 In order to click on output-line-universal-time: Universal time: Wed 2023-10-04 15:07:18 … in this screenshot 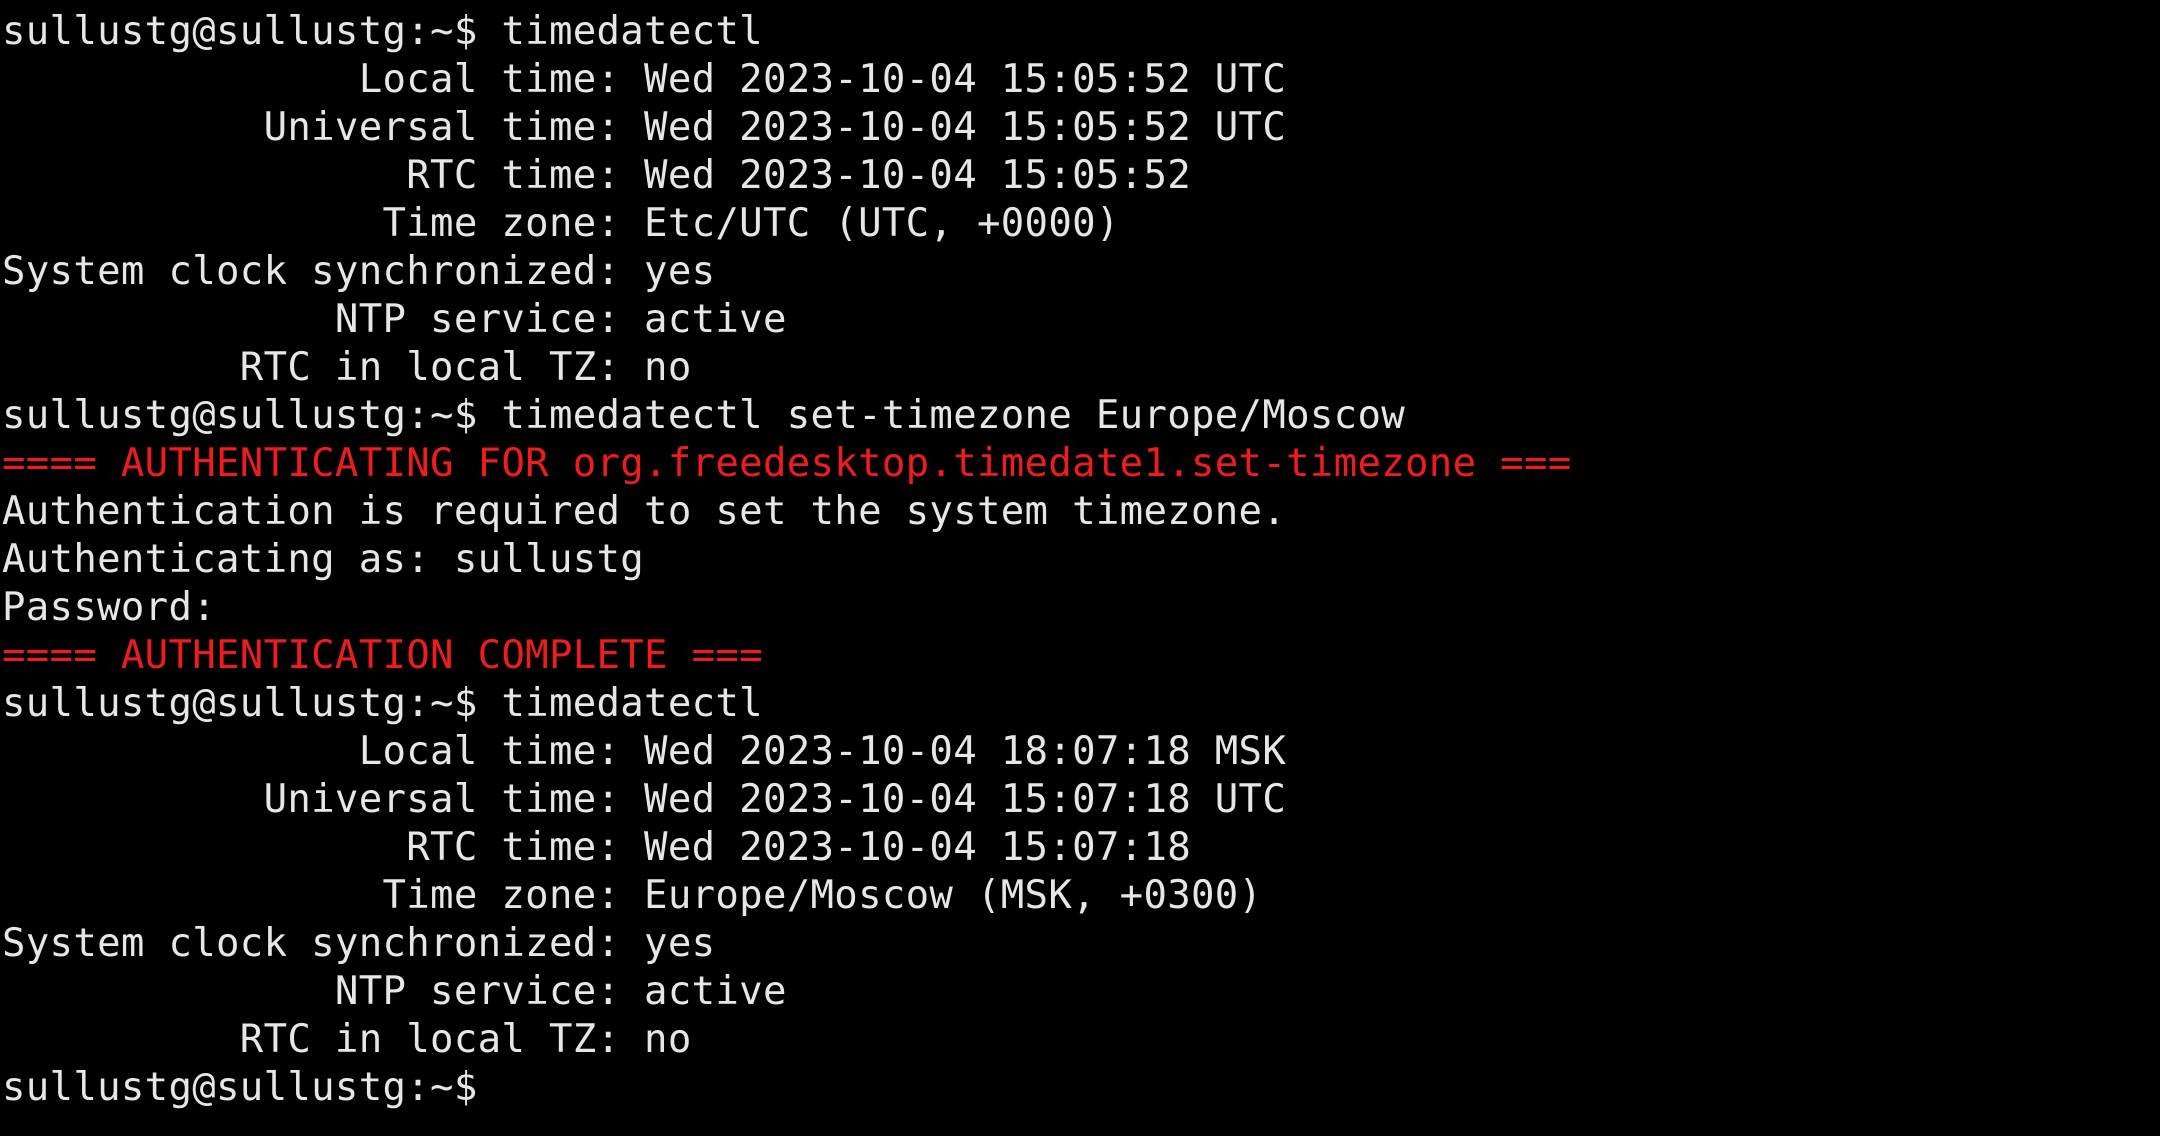, I will do `click(644, 799)`.